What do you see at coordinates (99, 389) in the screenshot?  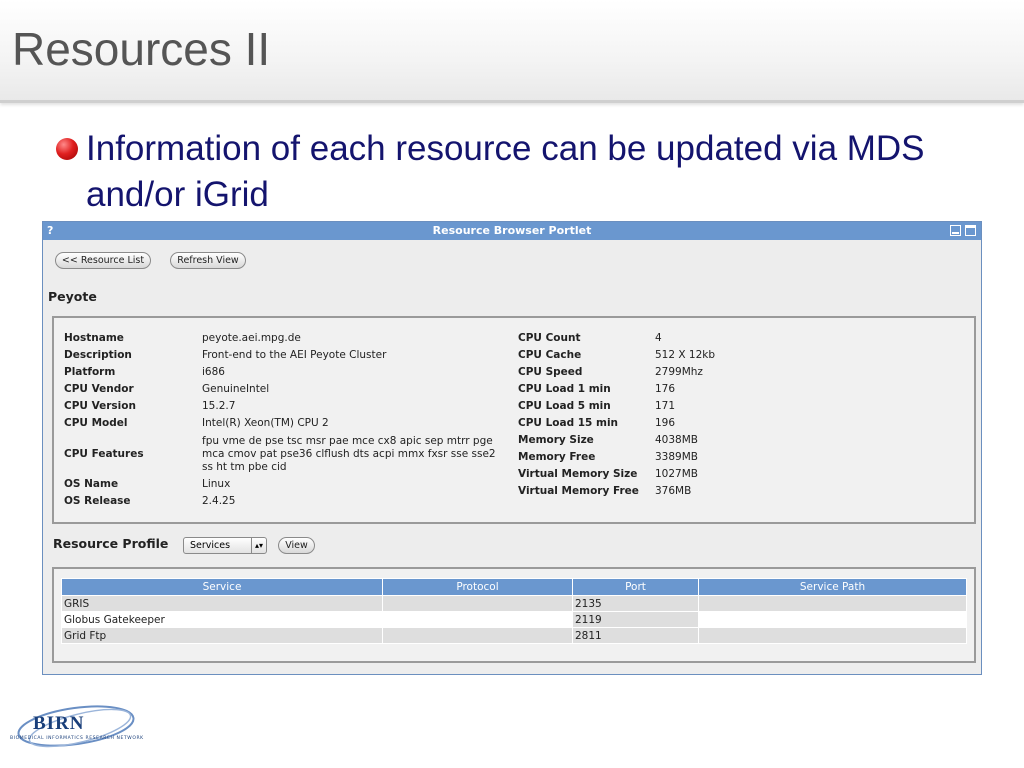 I see `cpu-vendor-label: CPU Vendor` at bounding box center [99, 389].